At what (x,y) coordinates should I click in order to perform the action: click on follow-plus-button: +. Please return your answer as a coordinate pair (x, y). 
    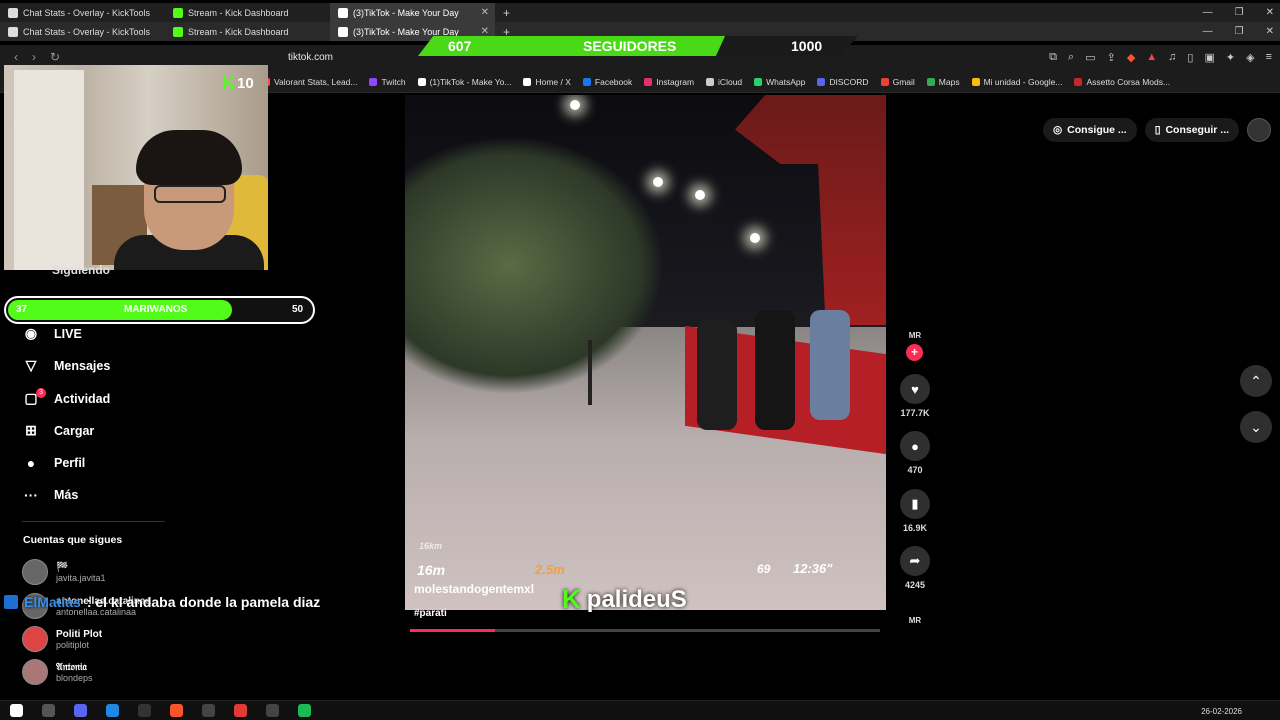
    Looking at the image, I should click on (914, 352).